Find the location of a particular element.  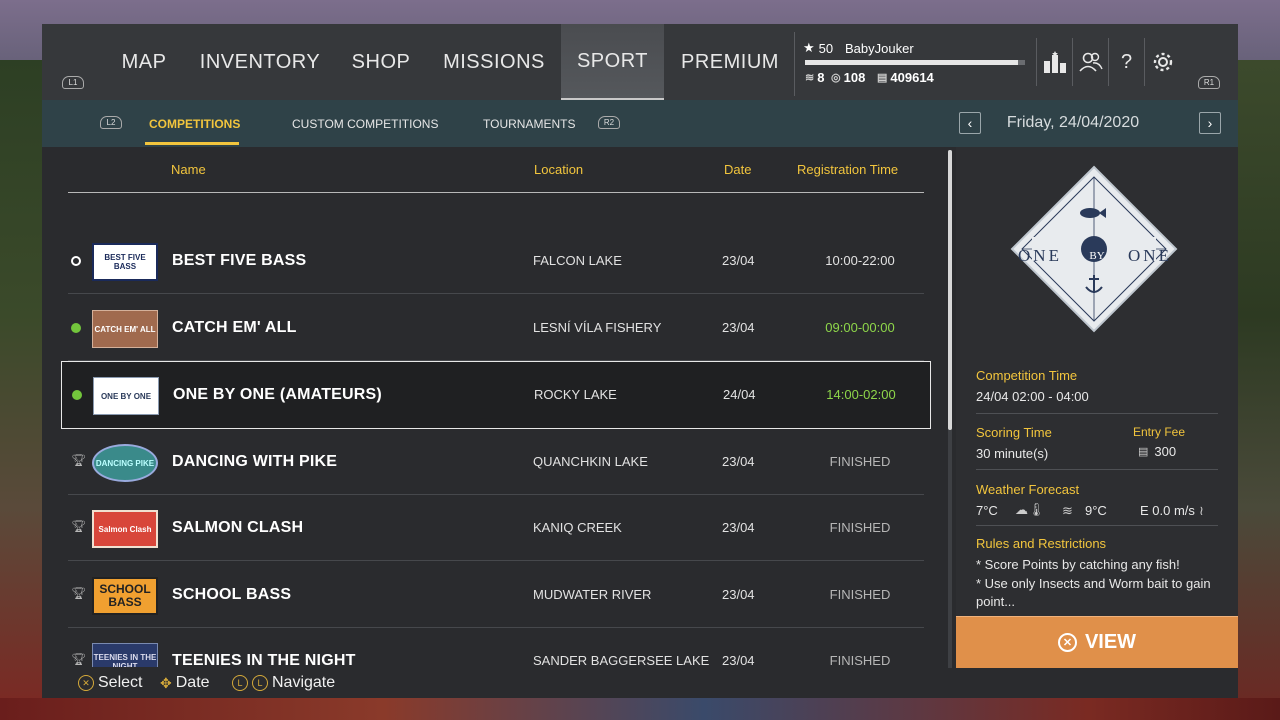

star-icon: ★ is located at coordinates (809, 47).